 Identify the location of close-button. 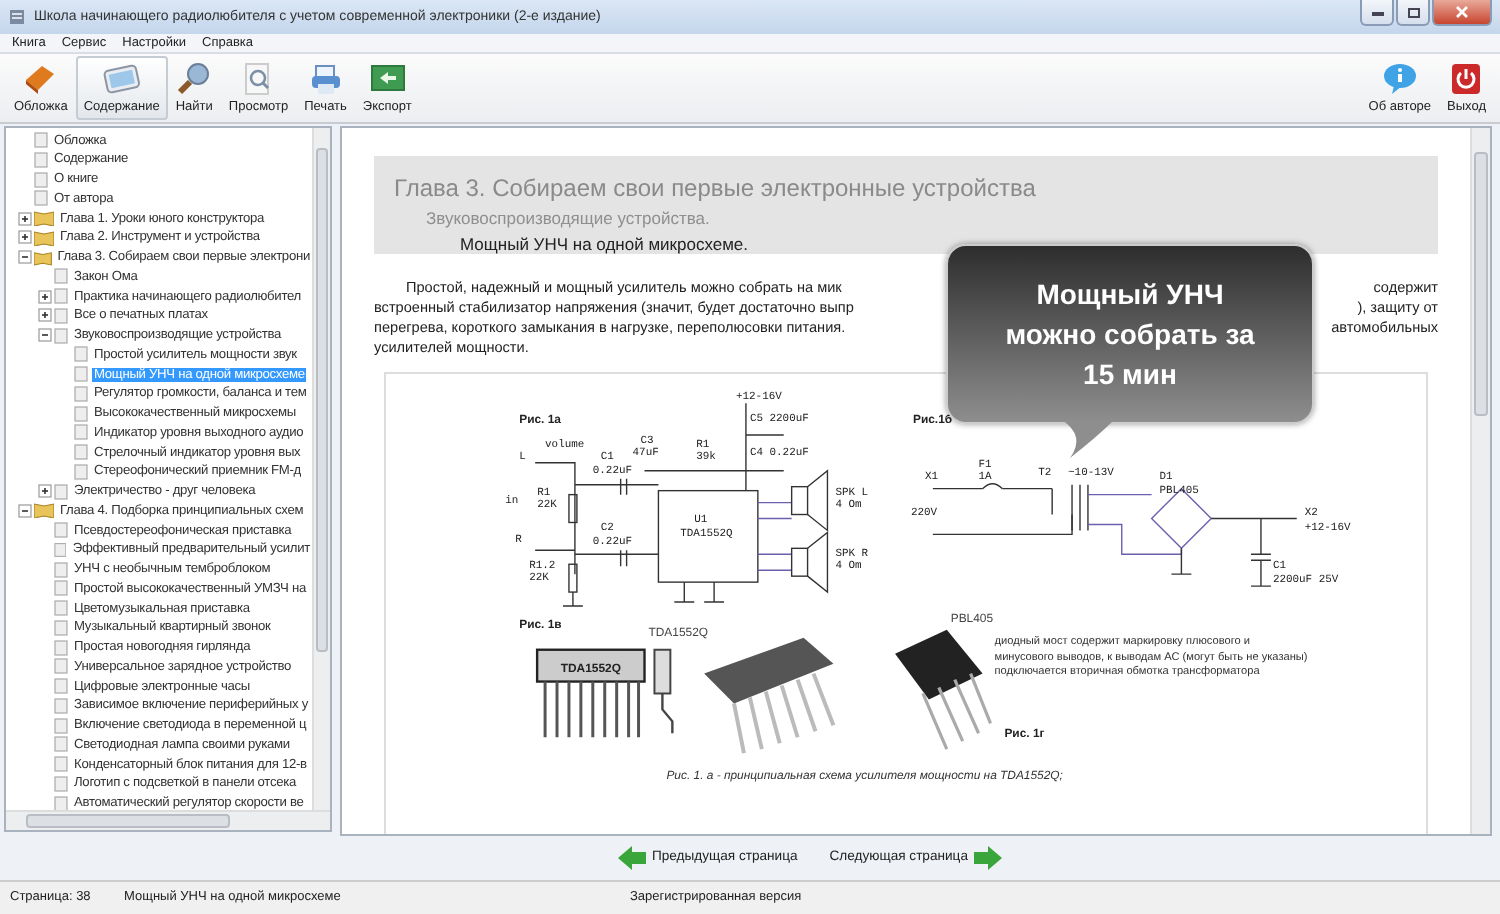
(1462, 13).